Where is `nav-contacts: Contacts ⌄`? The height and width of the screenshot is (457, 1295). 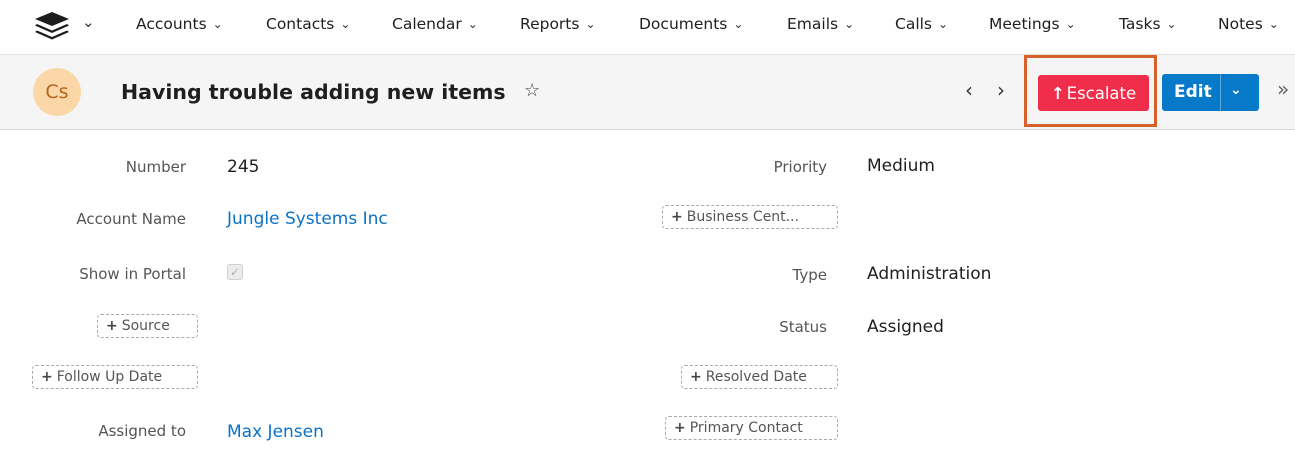
nav-contacts: Contacts ⌄ is located at coordinates (308, 27).